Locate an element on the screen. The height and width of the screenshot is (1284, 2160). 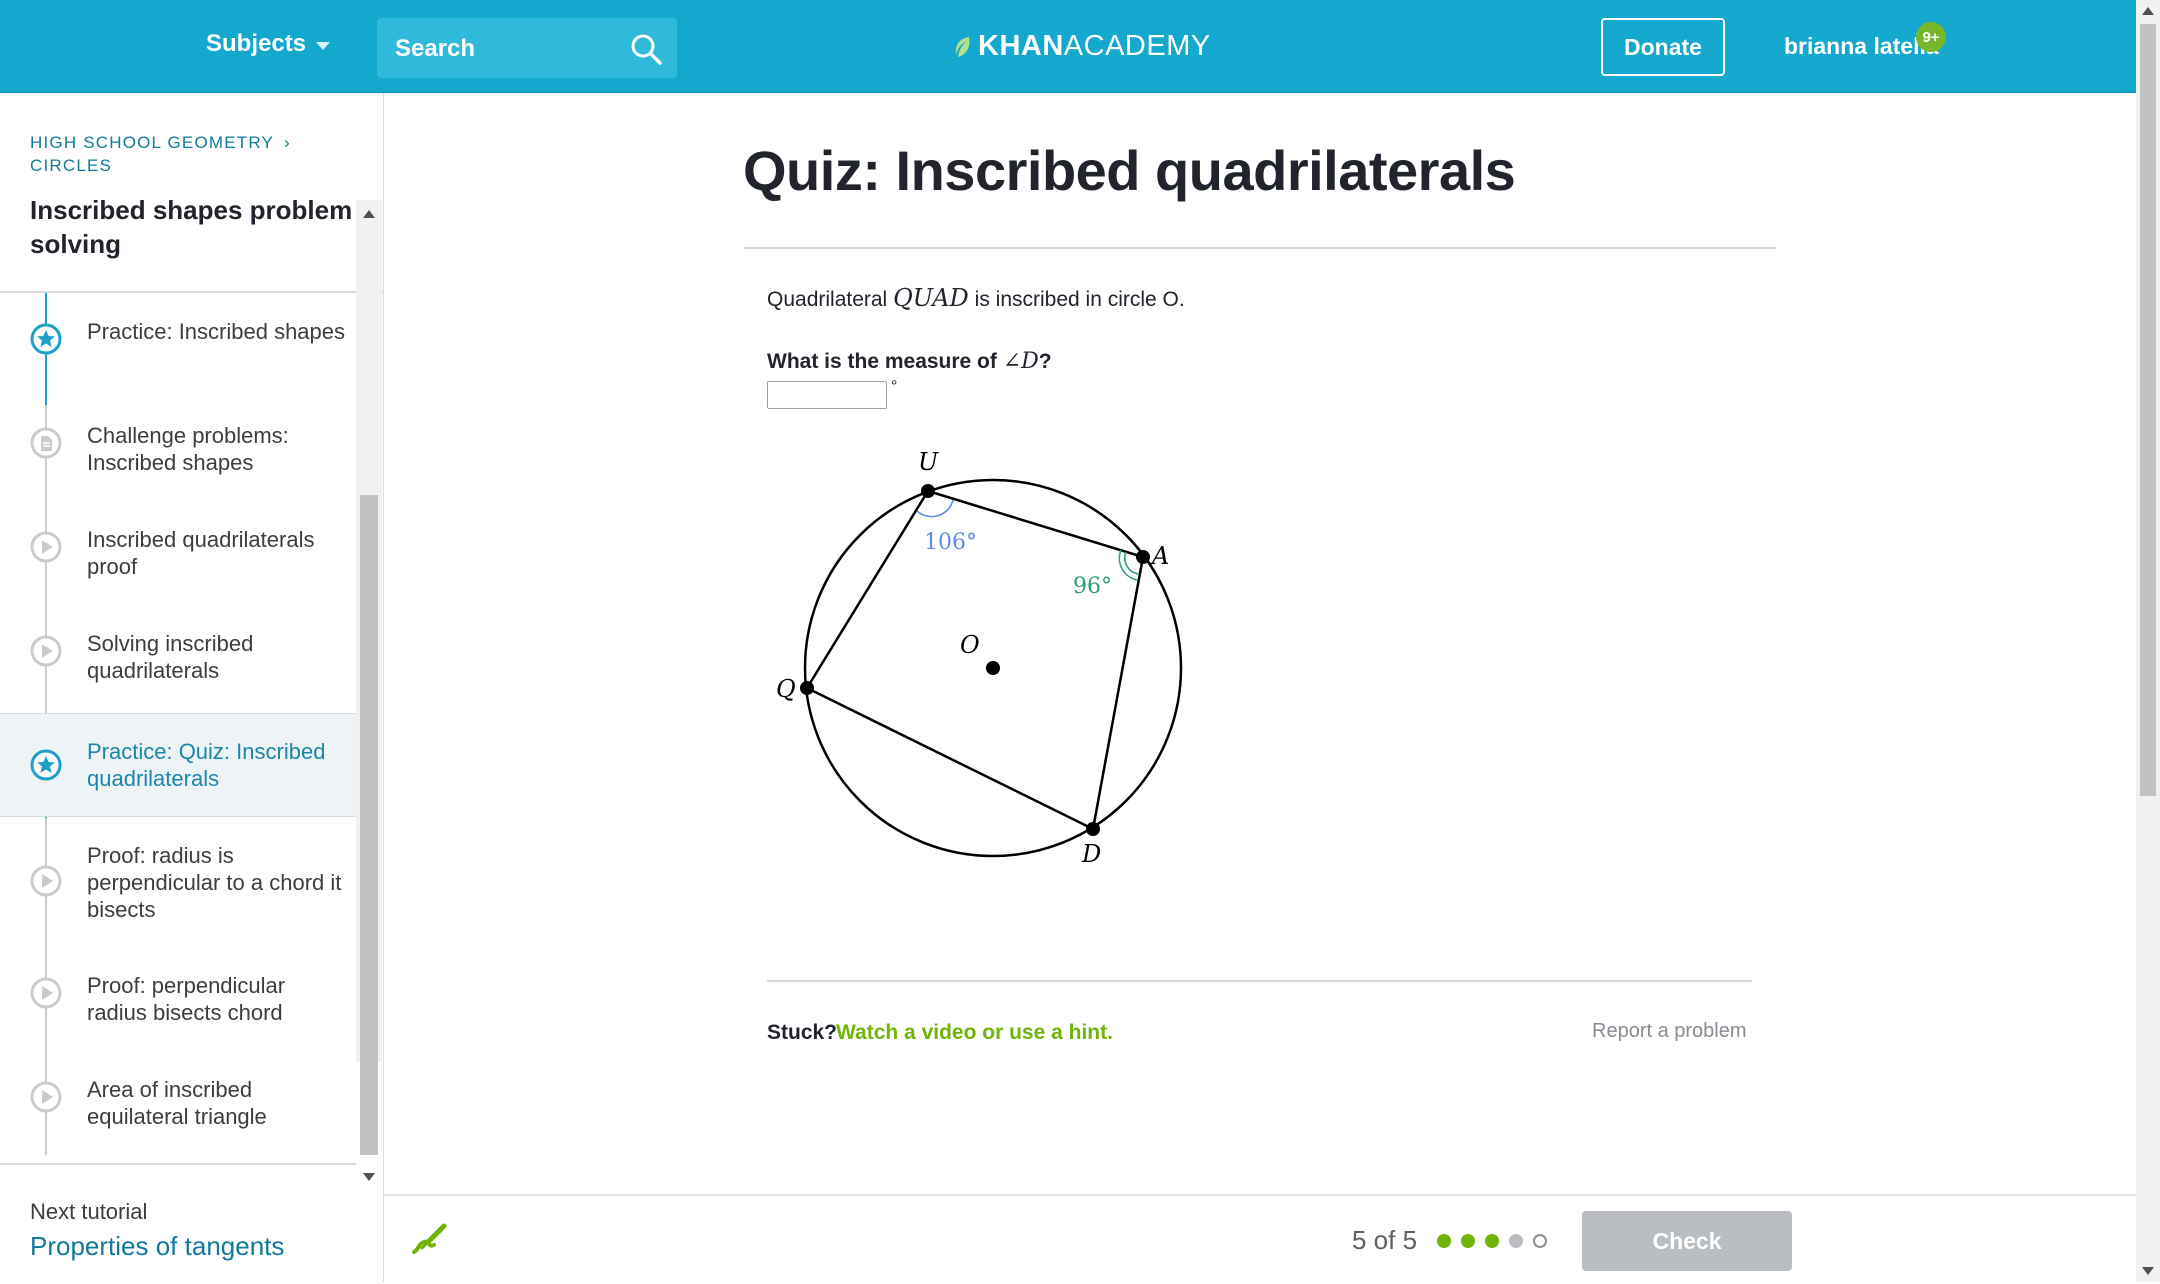
chevron-right-icon: › is located at coordinates (287, 142).